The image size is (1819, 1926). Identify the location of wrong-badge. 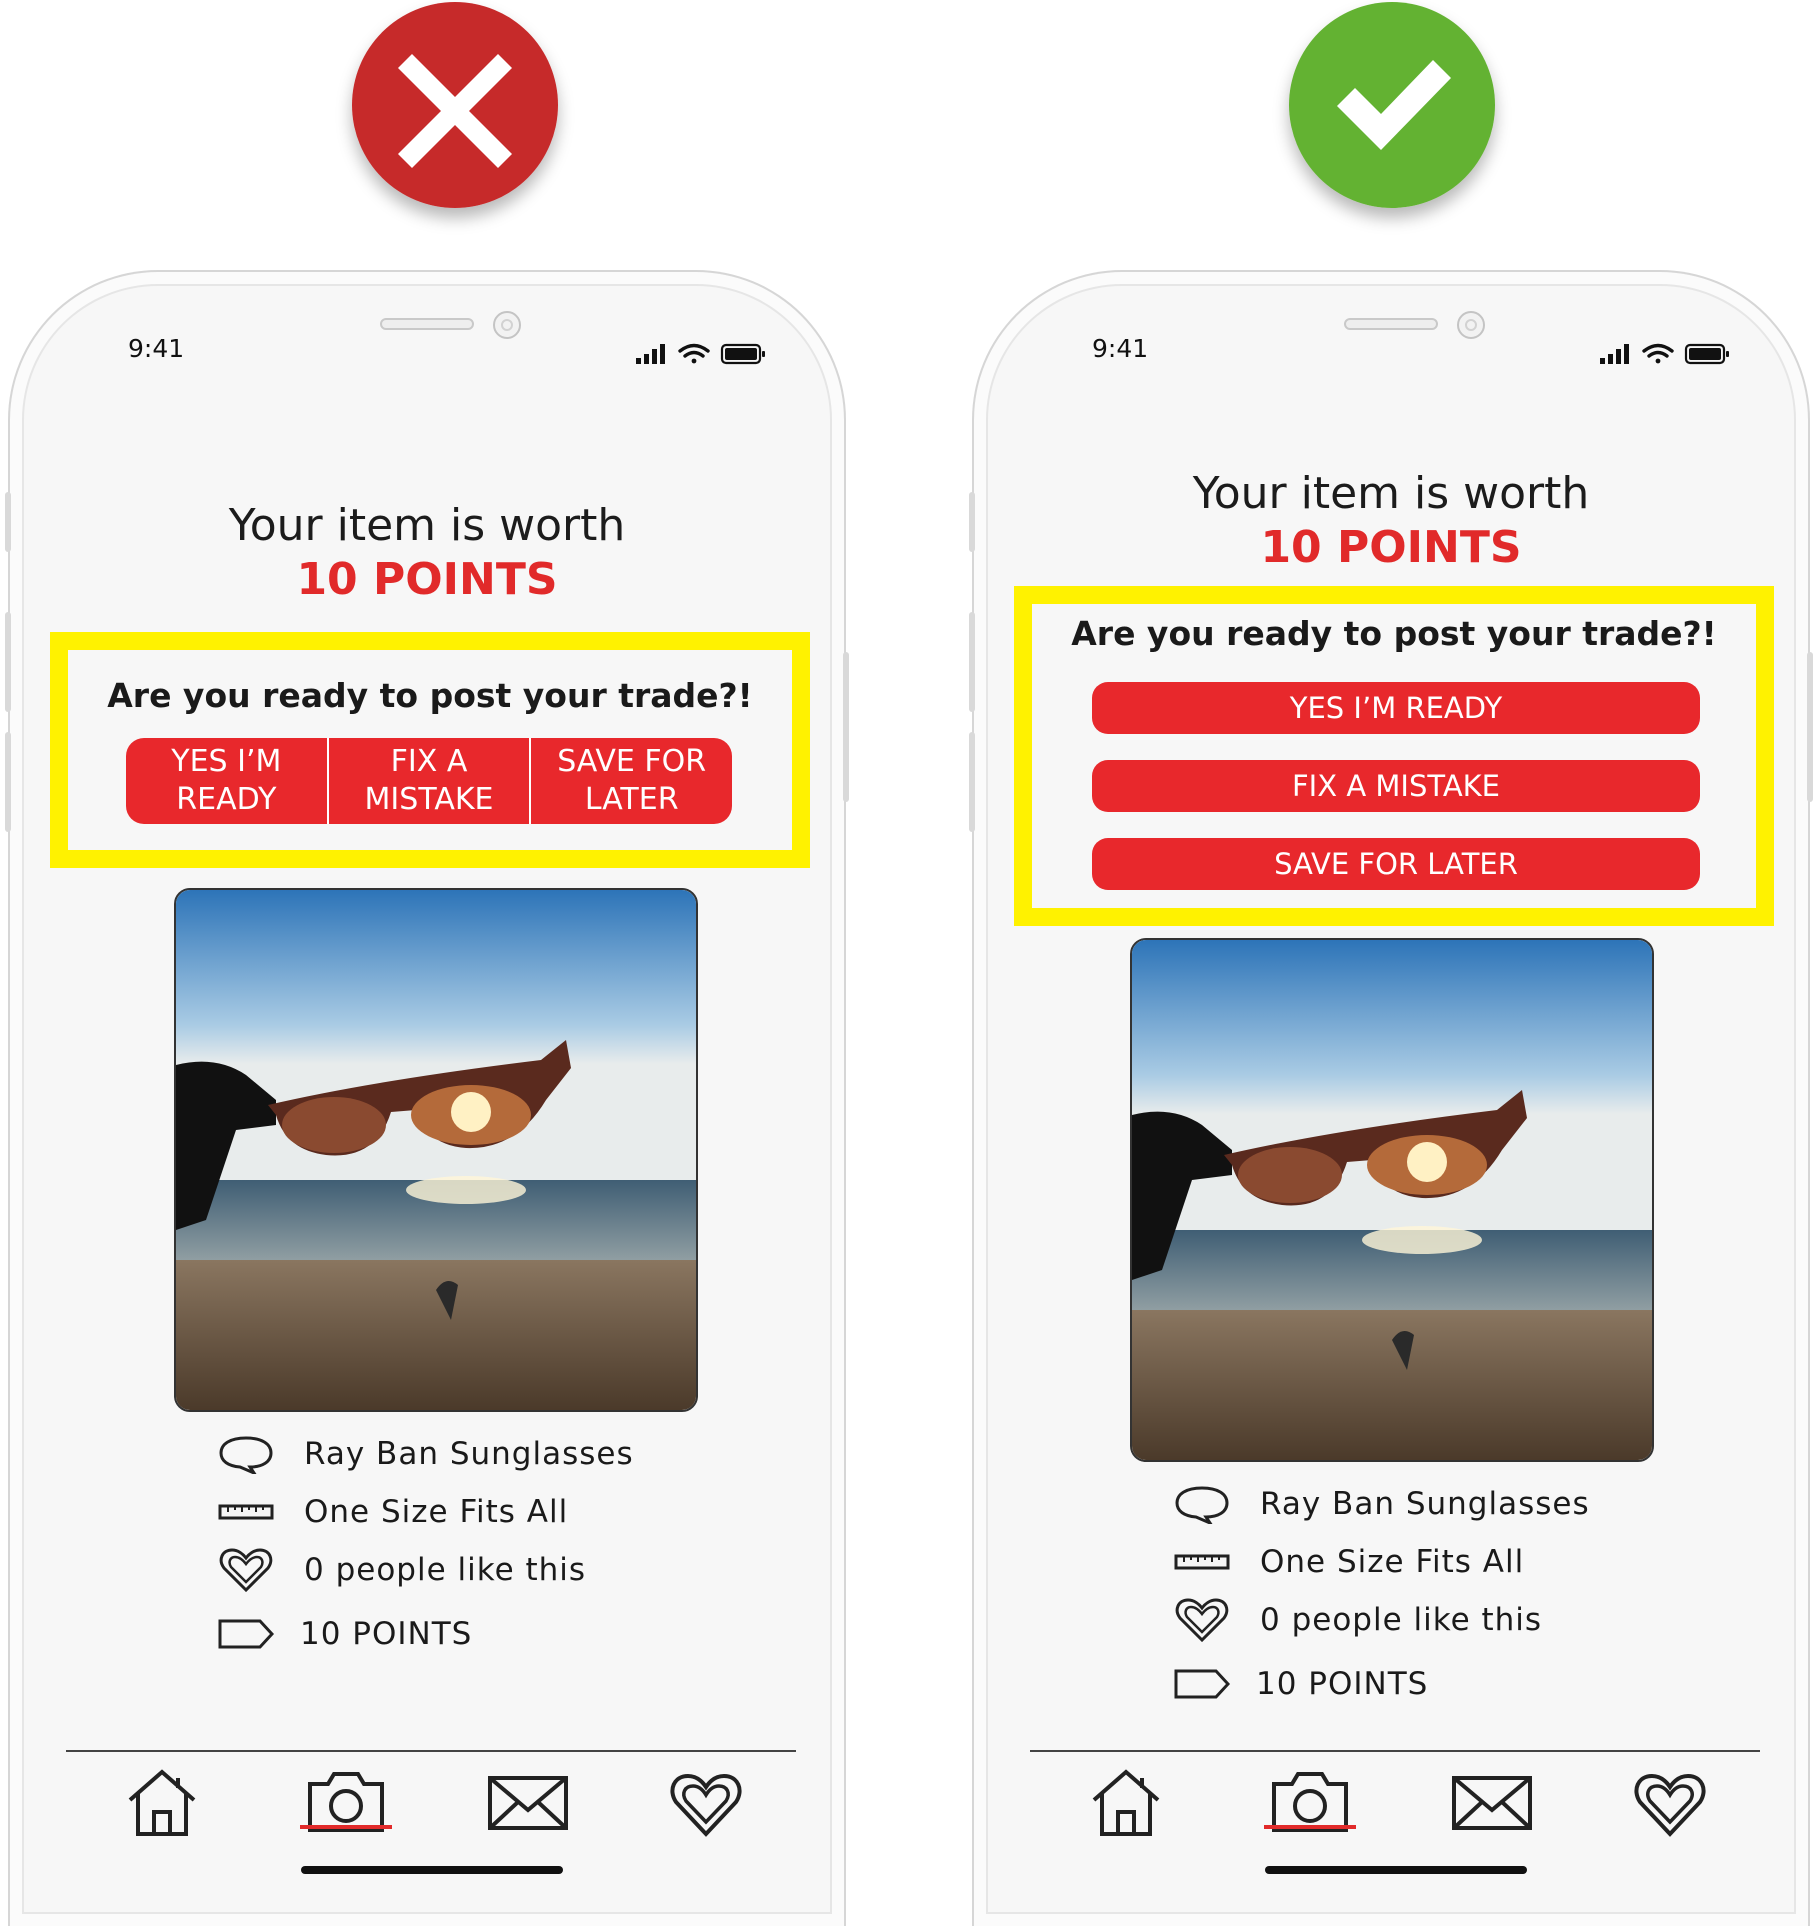
(455, 105).